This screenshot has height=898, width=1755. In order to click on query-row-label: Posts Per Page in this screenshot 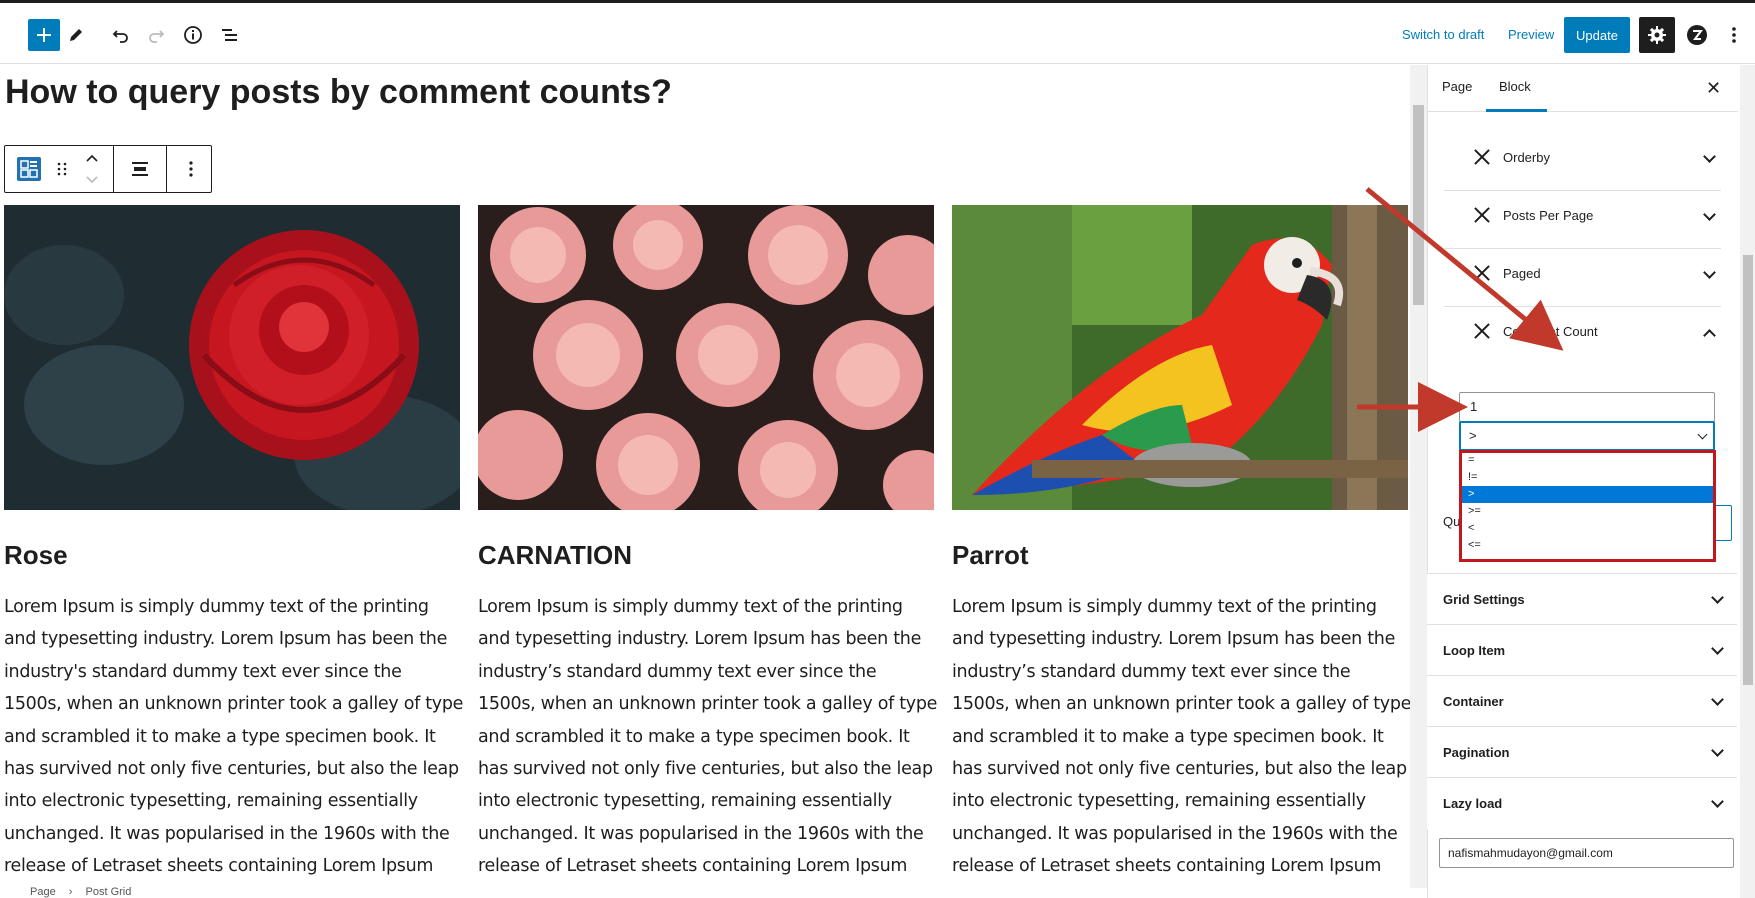, I will do `click(1548, 215)`.